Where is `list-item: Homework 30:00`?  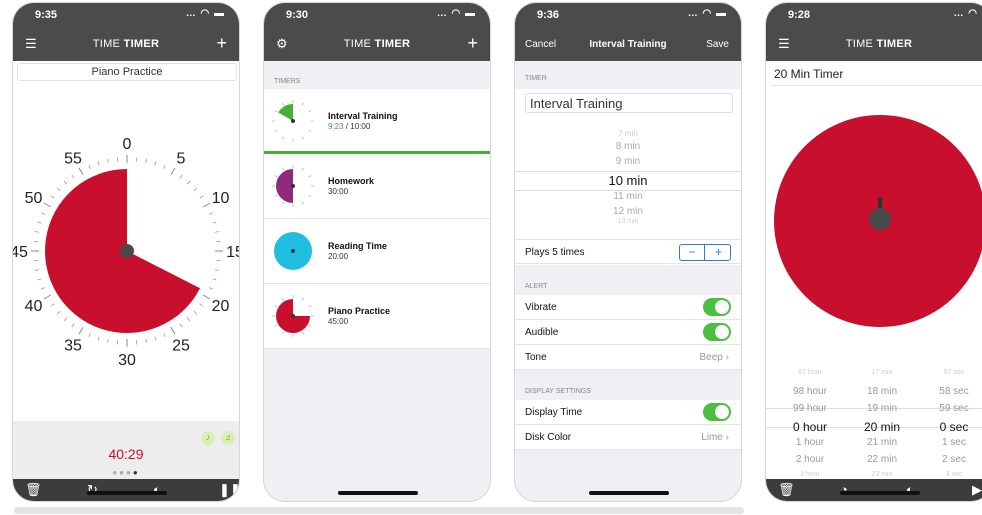
list-item: Homework 30:00 is located at coordinates (377, 186).